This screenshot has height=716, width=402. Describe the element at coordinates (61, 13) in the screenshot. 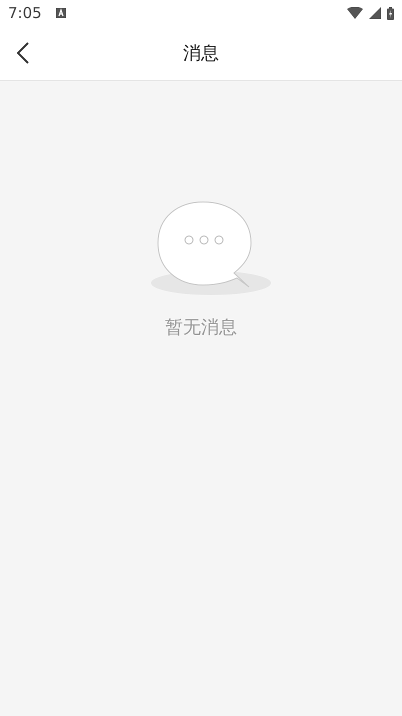

I see `notification-icon` at that location.